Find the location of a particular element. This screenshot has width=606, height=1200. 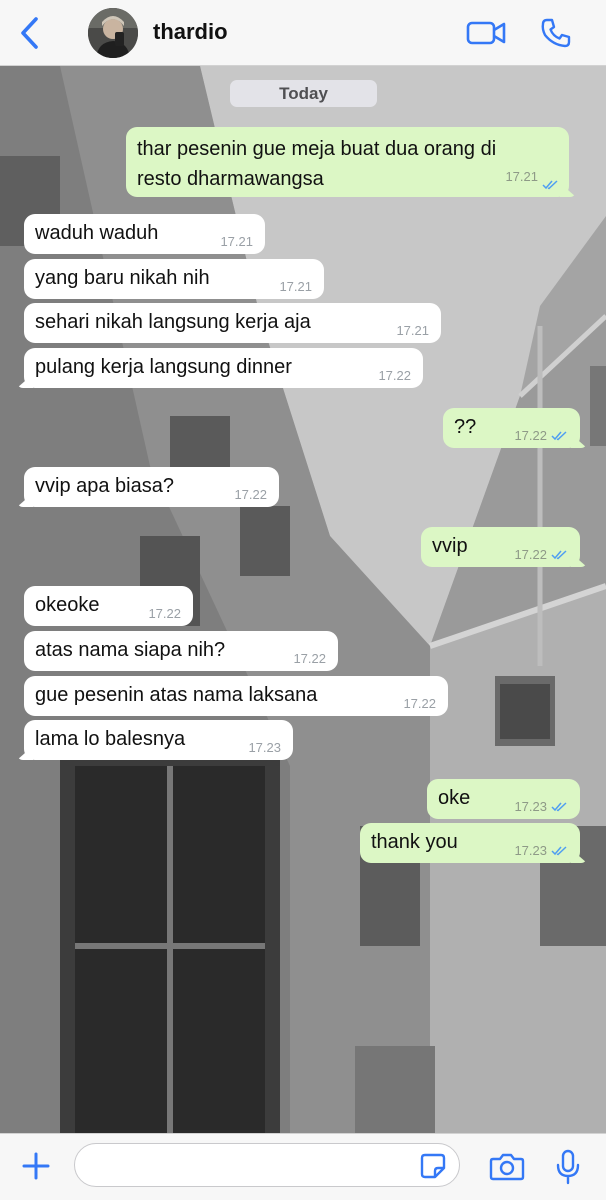

video-call-button is located at coordinates (486, 33).